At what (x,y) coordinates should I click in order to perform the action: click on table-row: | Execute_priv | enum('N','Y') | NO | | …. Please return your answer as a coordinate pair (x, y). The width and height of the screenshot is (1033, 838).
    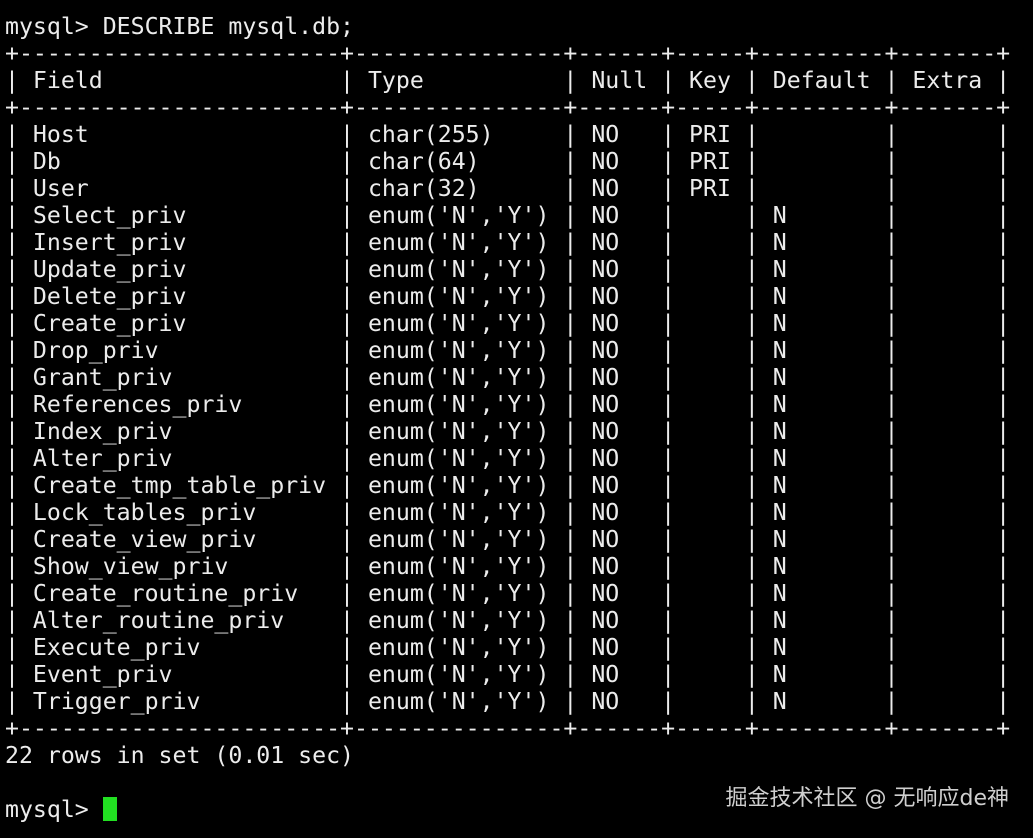
    Looking at the image, I should click on (508, 647).